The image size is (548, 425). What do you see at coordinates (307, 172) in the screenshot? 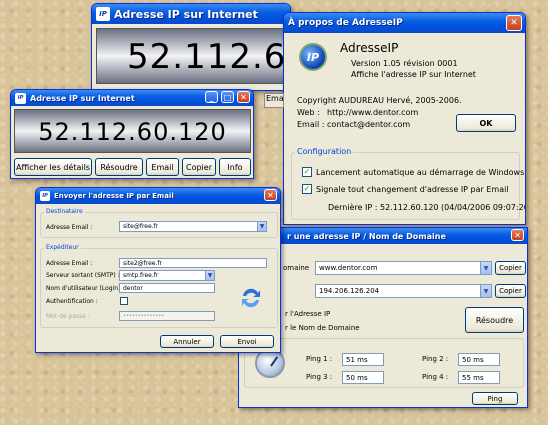
I see `autostart-checkbox: ✓` at bounding box center [307, 172].